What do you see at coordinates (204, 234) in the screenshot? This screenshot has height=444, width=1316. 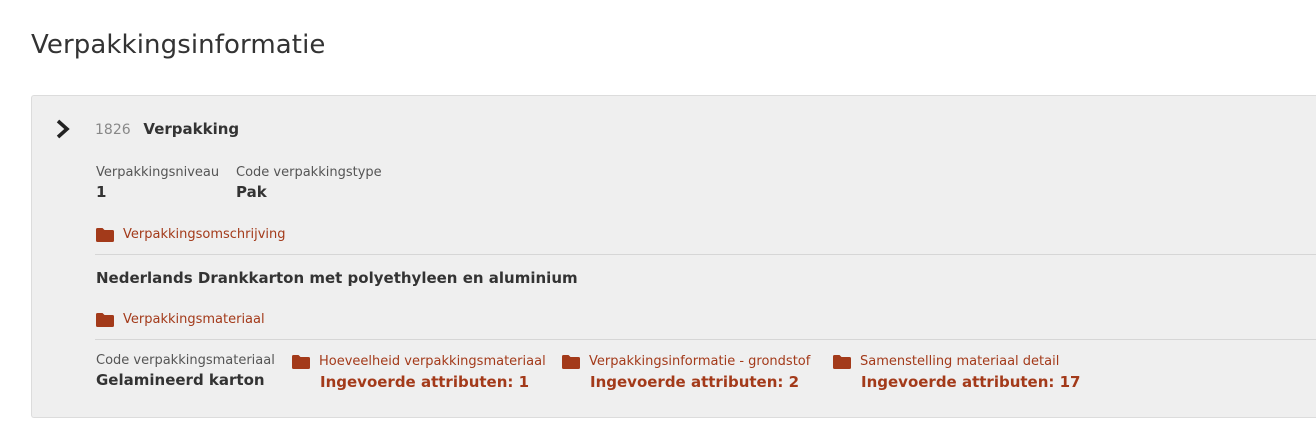 I see `verpakkingsomschrijving-label: Verpakkingsomschrijving` at bounding box center [204, 234].